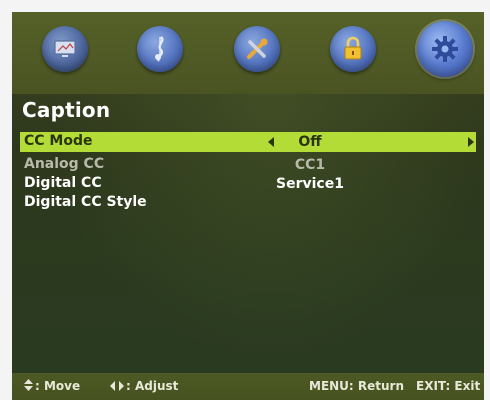 Image resolution: width=490 pixels, height=400 pixels. What do you see at coordinates (248, 165) in the screenshot?
I see `analog-cc-row: Analog CC CC1` at bounding box center [248, 165].